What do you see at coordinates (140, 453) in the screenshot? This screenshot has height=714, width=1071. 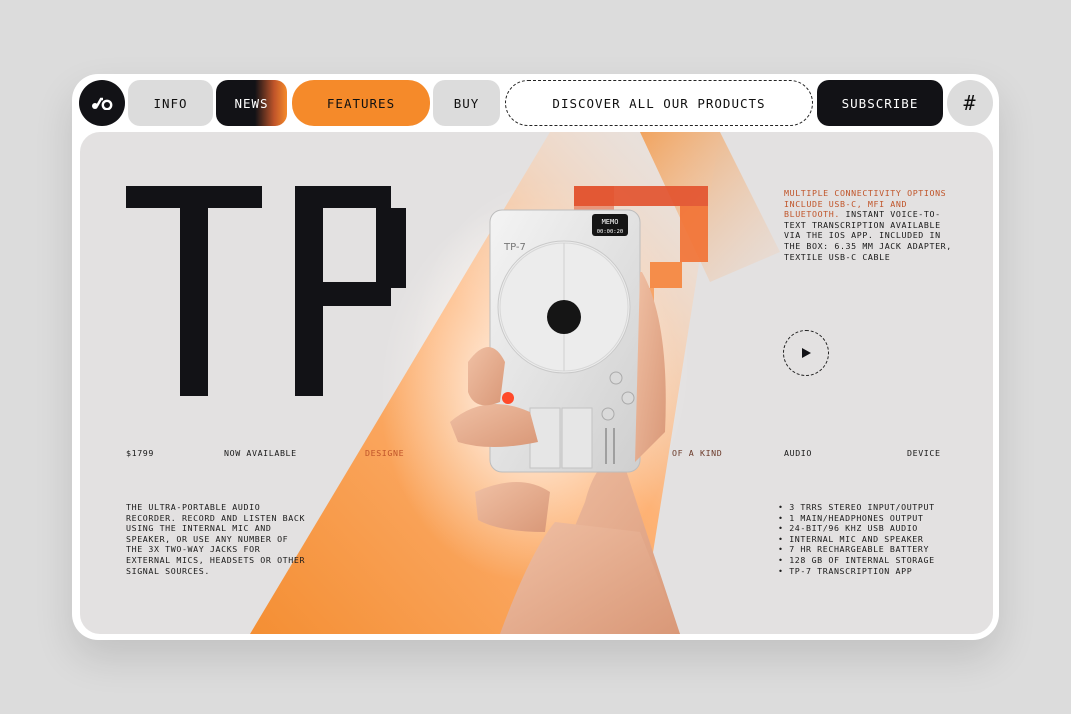 I see `price-label: $1799` at bounding box center [140, 453].